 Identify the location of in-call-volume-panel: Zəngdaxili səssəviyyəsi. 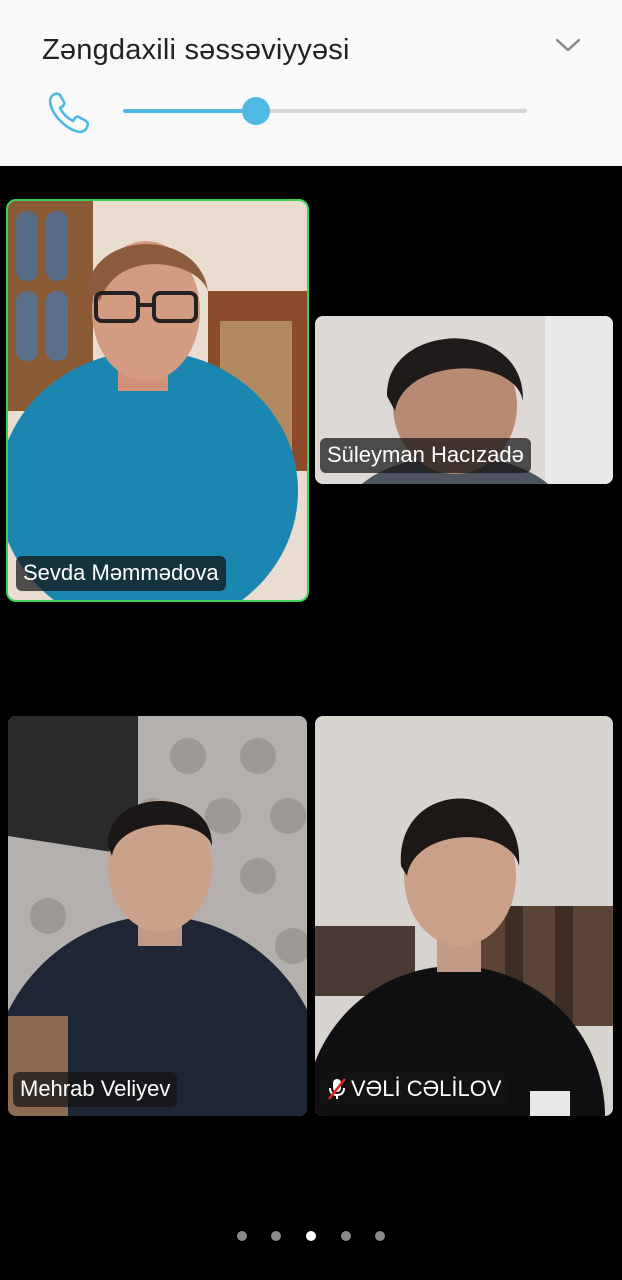
(311, 83).